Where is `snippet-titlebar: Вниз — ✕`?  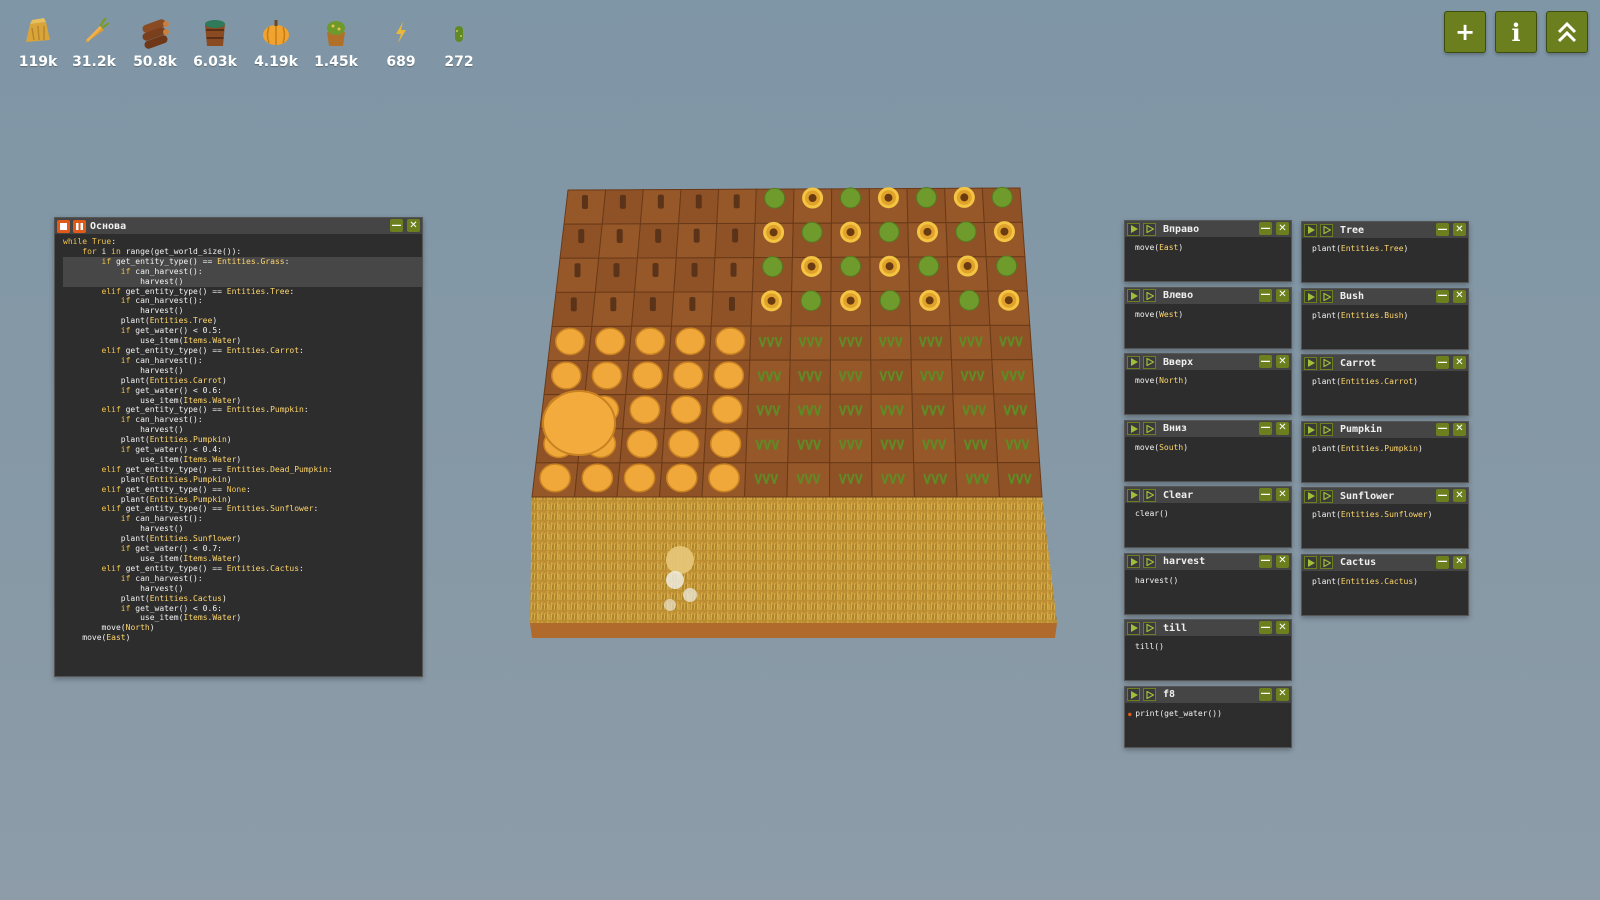
snippet-titlebar: Вниз — ✕ is located at coordinates (1208, 428).